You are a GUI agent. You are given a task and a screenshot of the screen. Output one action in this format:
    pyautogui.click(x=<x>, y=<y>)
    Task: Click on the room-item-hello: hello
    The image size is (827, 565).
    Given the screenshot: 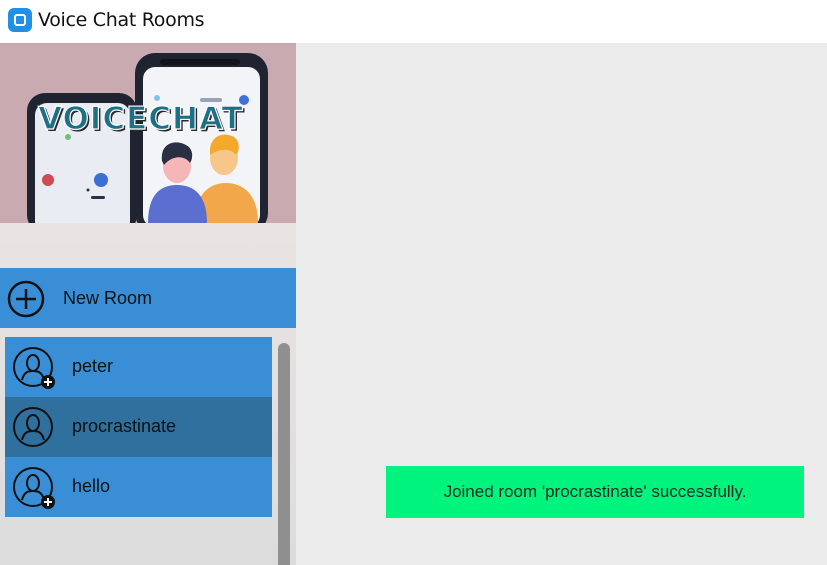 What is the action you would take?
    pyautogui.click(x=138, y=487)
    